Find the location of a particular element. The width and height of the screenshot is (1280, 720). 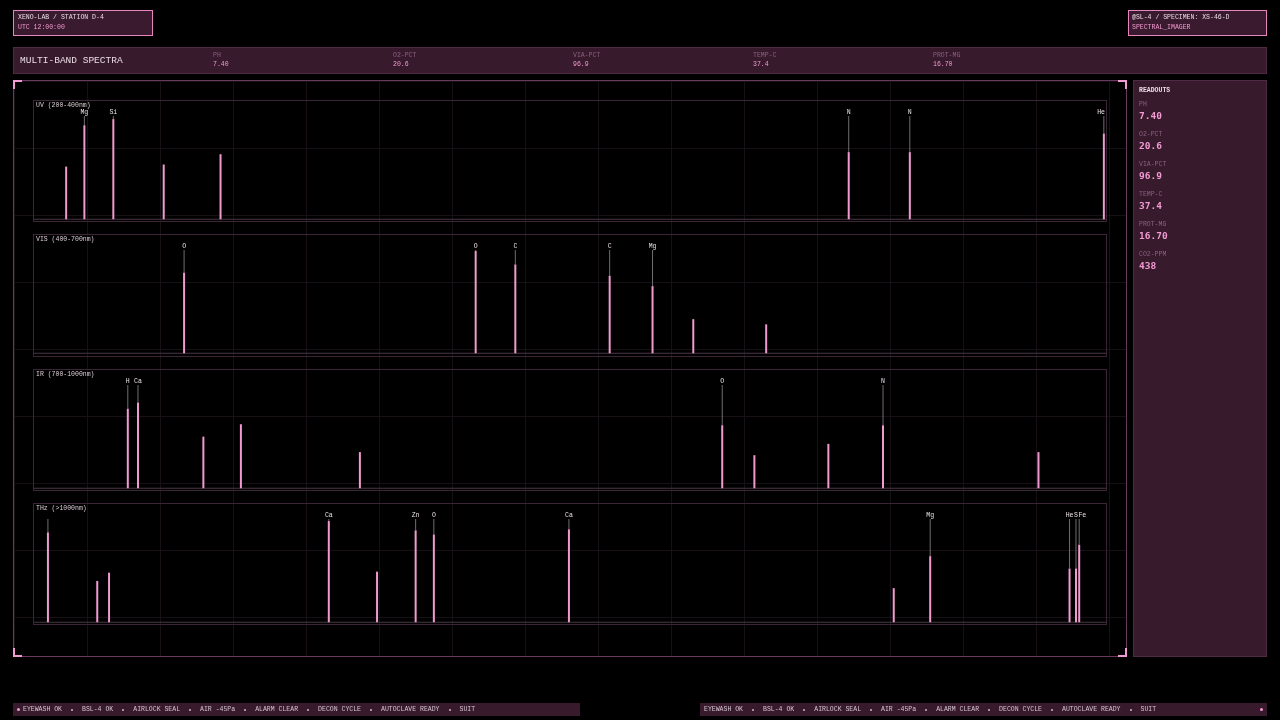

readout-value: 96.9 is located at coordinates (1150, 175).